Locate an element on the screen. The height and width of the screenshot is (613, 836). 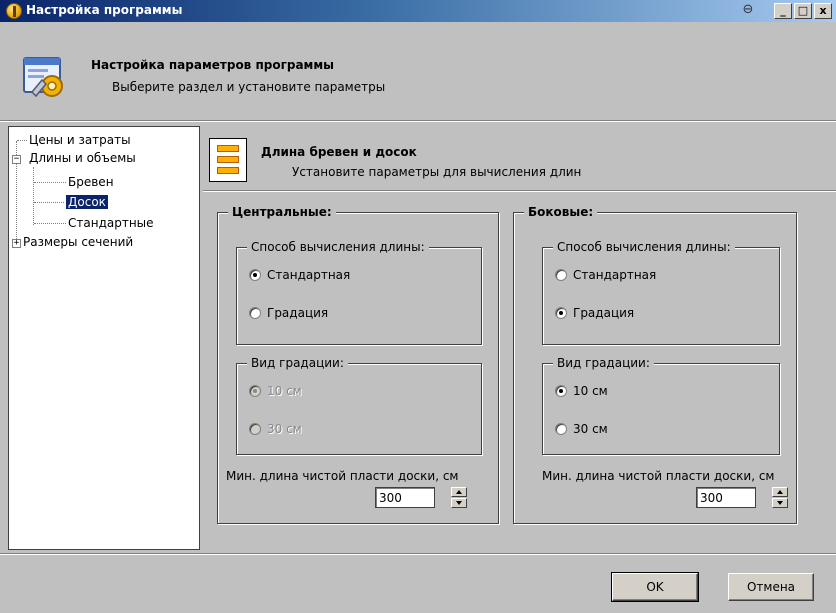
close-button: x is located at coordinates (823, 11).